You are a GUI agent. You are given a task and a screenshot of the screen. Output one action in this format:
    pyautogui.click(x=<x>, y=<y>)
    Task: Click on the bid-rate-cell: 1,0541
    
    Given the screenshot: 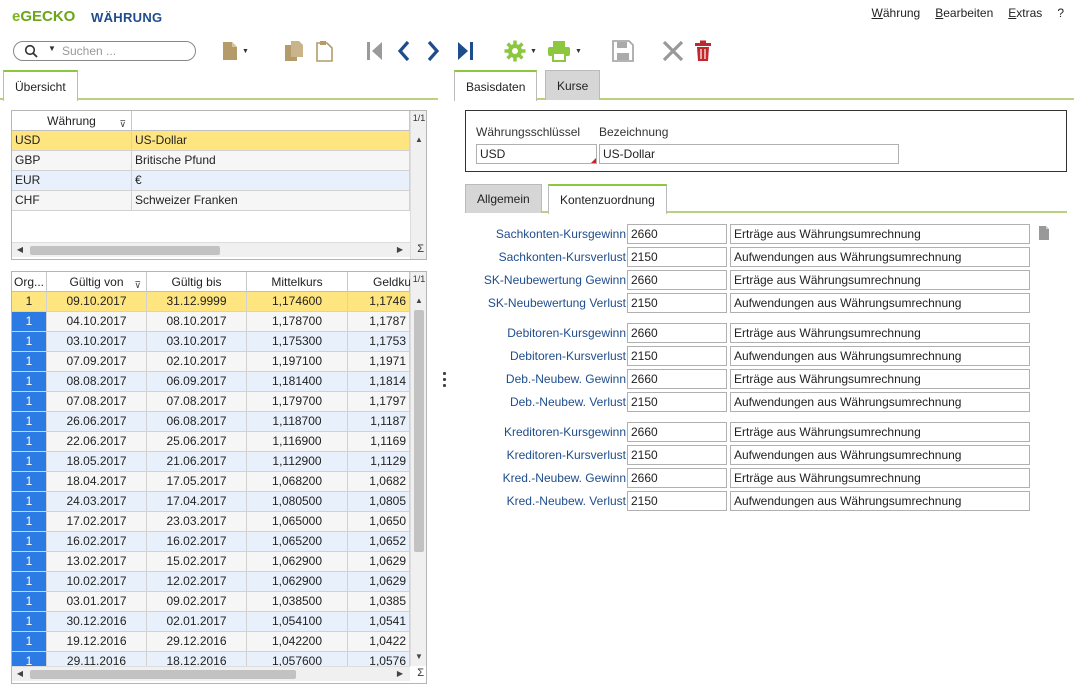 What is the action you would take?
    pyautogui.click(x=379, y=622)
    